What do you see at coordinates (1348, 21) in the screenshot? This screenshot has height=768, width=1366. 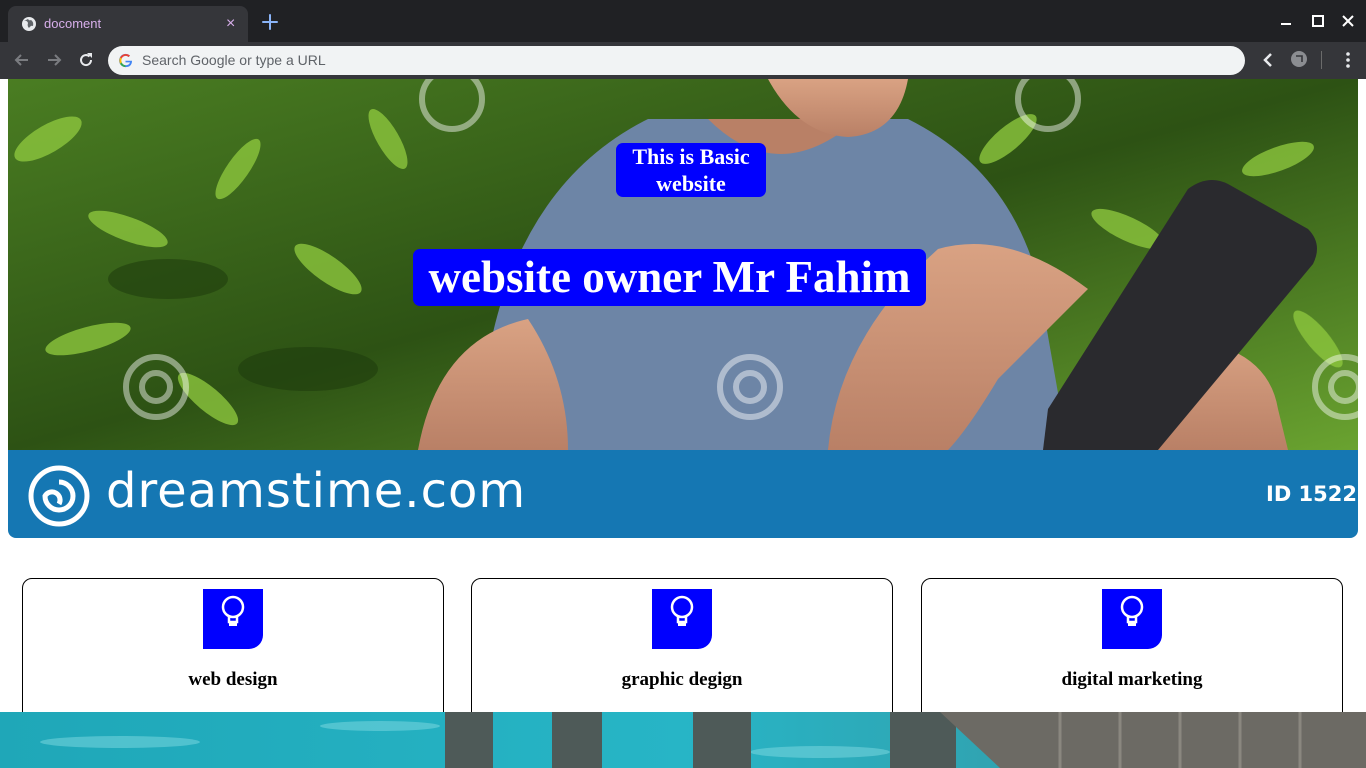 I see `window-close-icon` at bounding box center [1348, 21].